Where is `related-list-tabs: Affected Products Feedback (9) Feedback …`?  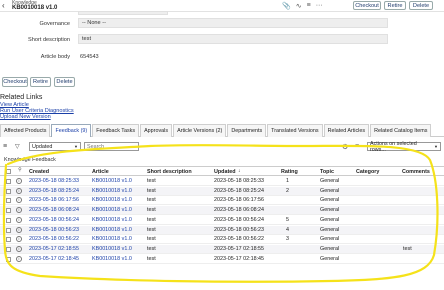
related-list-tabs: Affected Products Feedback (9) Feedback … is located at coordinates (222, 130).